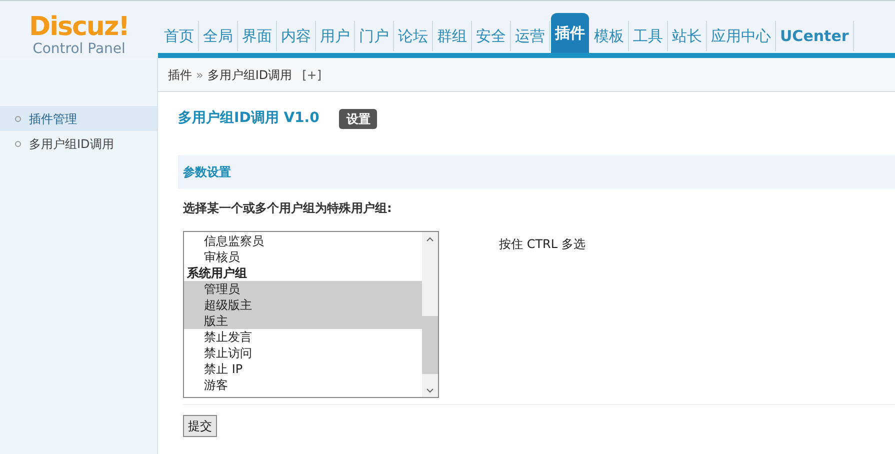  Describe the element at coordinates (288, 208) in the screenshot. I see `field-label: 选择某一个或多个用户组为特殊用户组:` at that location.